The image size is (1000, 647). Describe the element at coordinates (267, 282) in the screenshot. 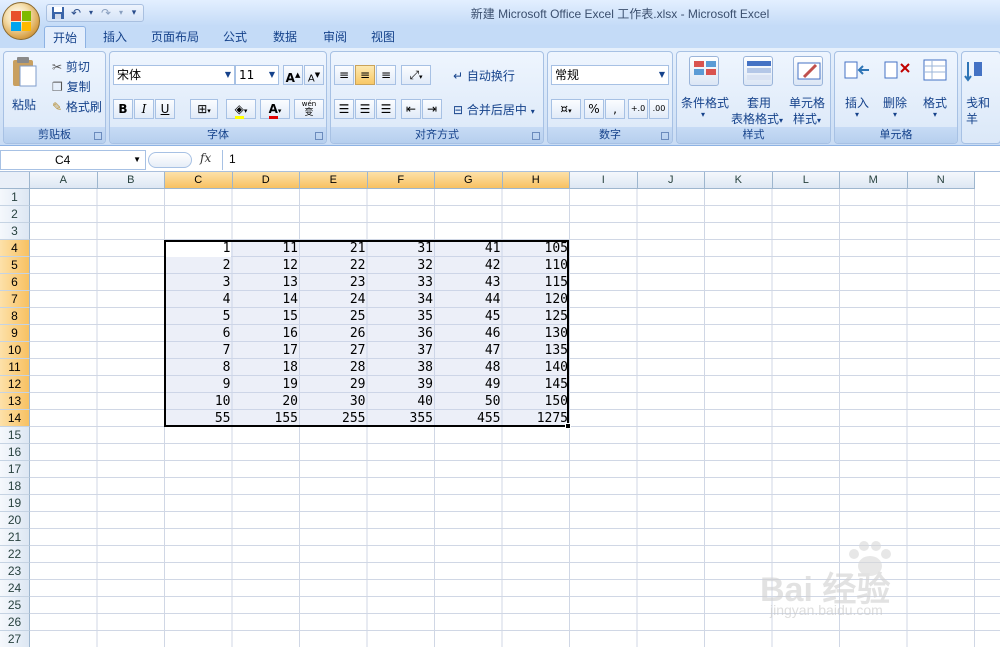

I see `cell-value: 13` at that location.